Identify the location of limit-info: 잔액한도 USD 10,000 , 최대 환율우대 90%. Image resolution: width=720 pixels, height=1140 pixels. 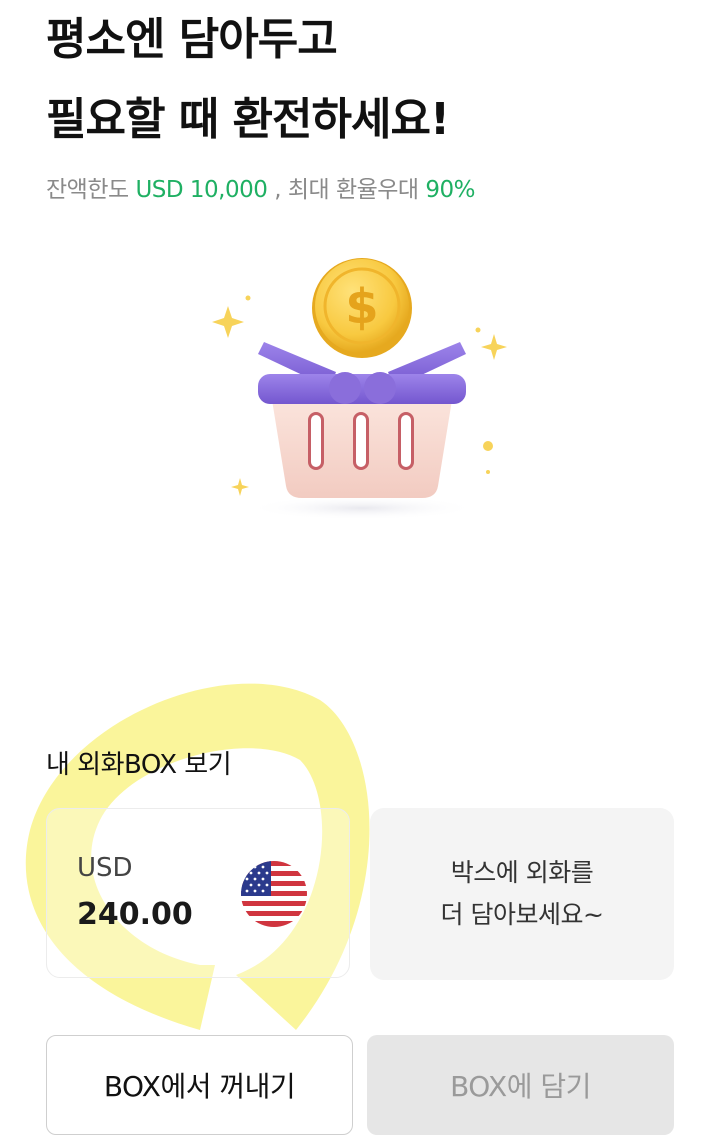
(261, 187).